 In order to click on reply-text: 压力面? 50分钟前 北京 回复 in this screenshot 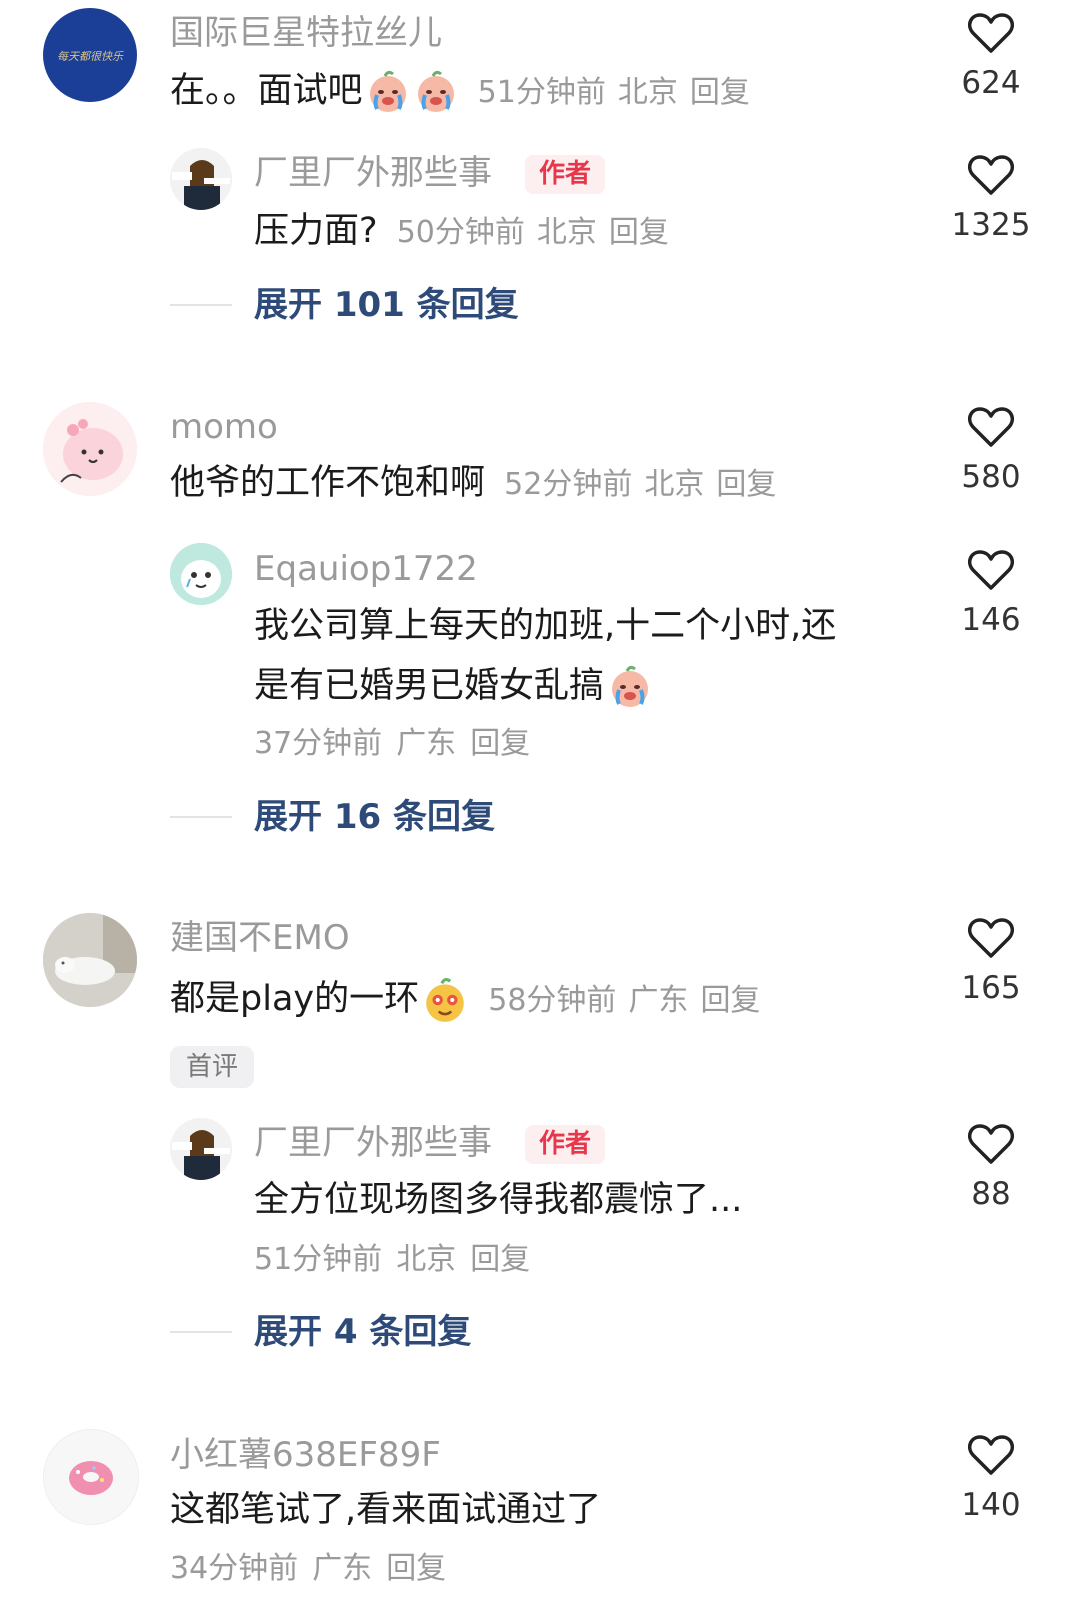, I will do `click(461, 231)`.